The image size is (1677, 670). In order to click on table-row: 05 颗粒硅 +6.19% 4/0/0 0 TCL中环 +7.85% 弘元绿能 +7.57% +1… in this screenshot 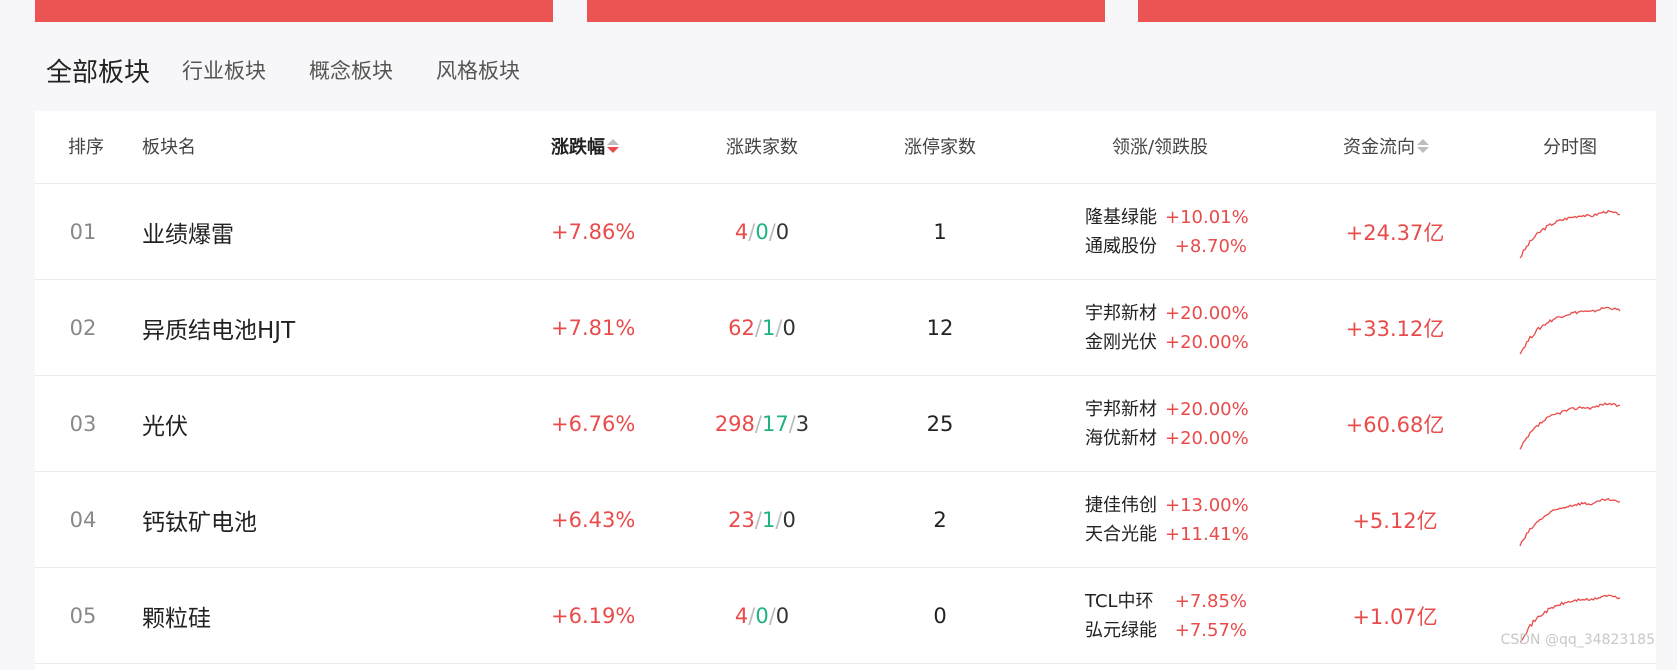, I will do `click(845, 616)`.